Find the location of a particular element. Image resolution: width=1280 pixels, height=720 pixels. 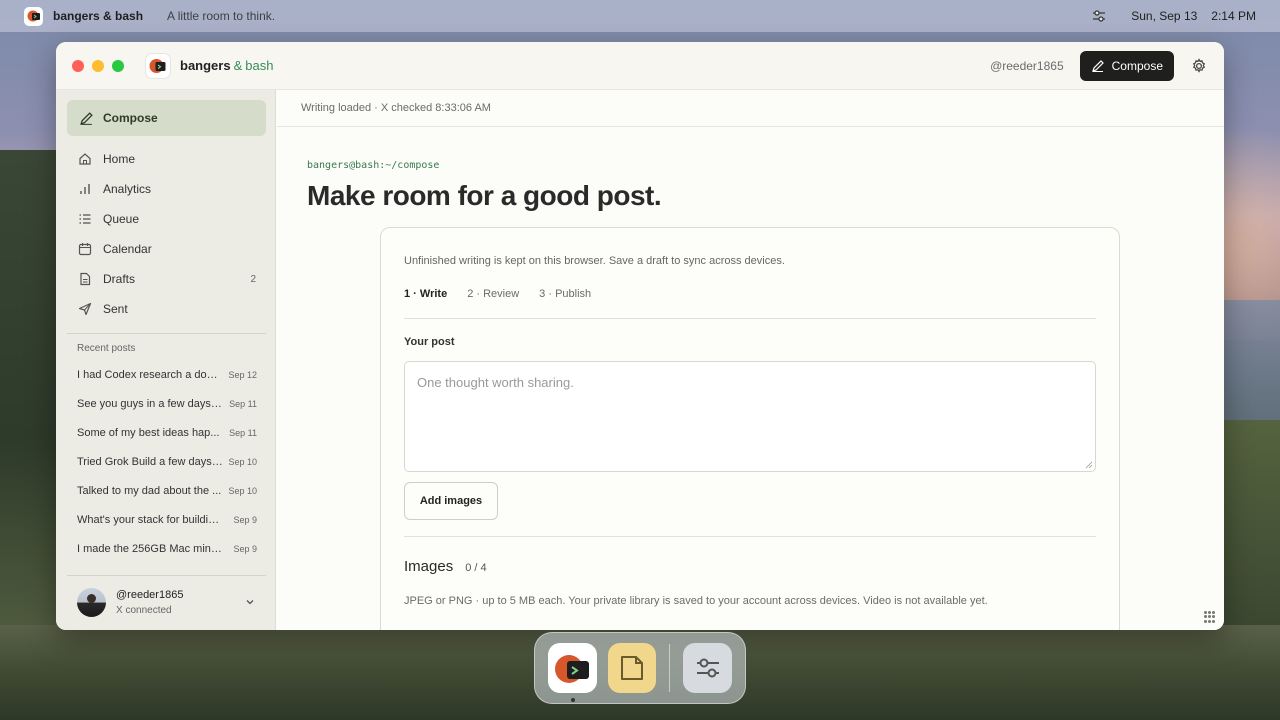

post-placeholder: One thought worth sharing. is located at coordinates (495, 382).